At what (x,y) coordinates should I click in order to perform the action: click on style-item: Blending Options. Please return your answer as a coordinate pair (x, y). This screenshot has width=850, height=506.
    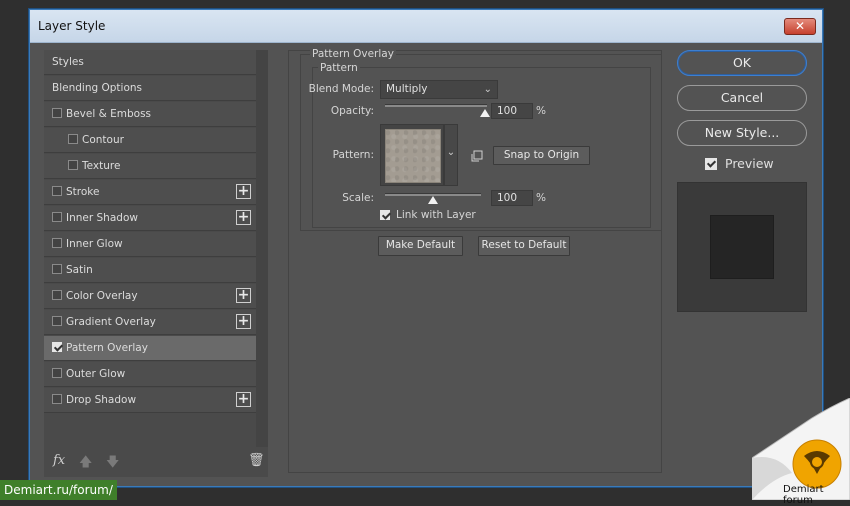
    Looking at the image, I should click on (150, 88).